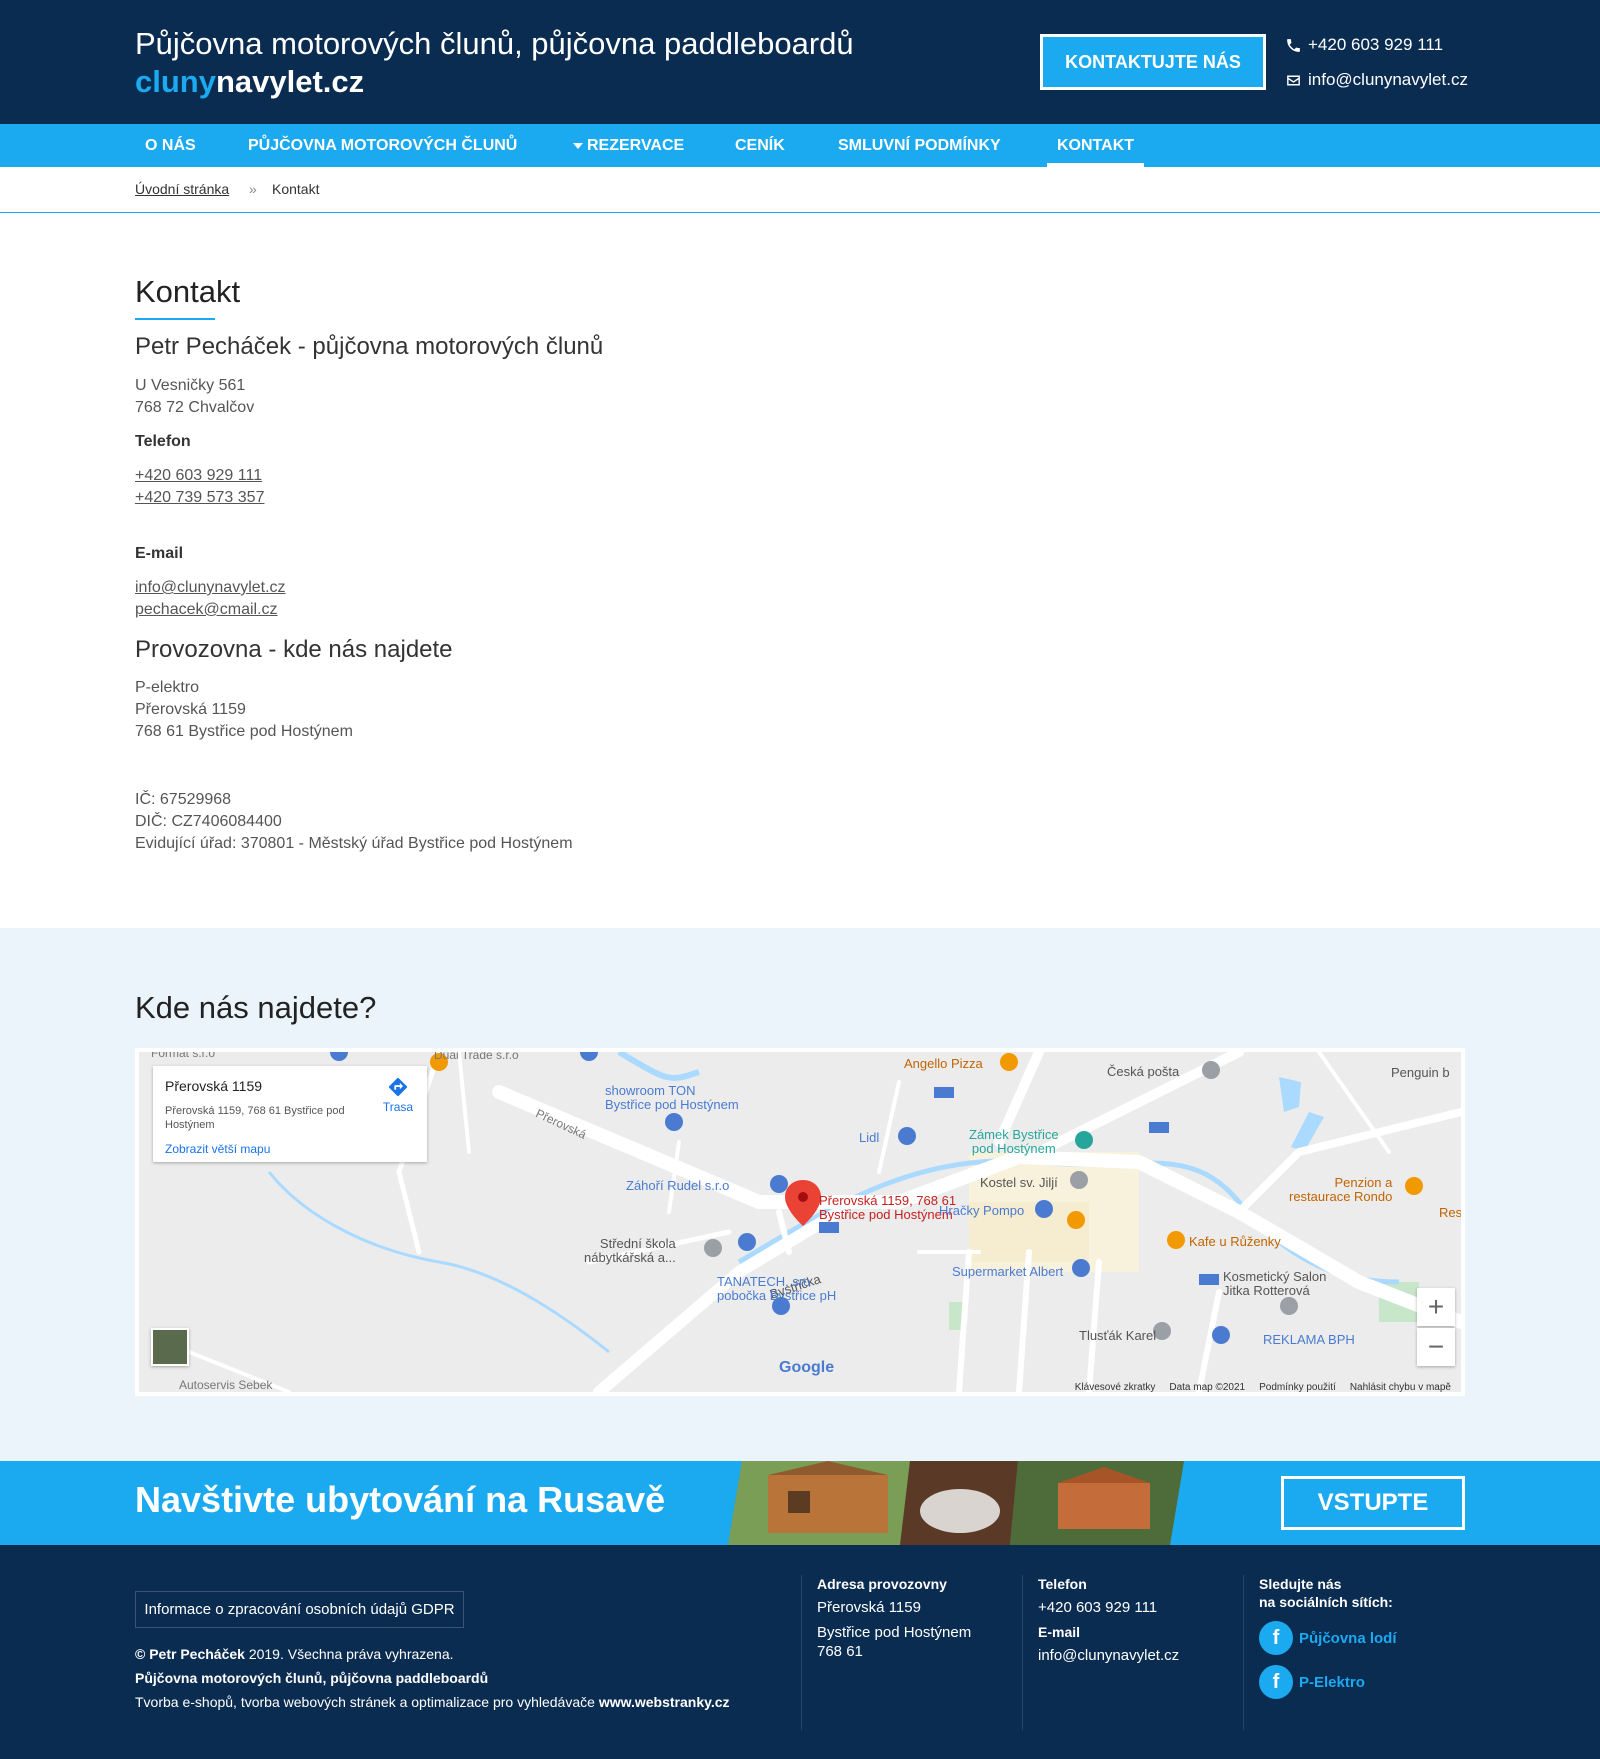  I want to click on company-ic: IČ: 67529968, so click(183, 799).